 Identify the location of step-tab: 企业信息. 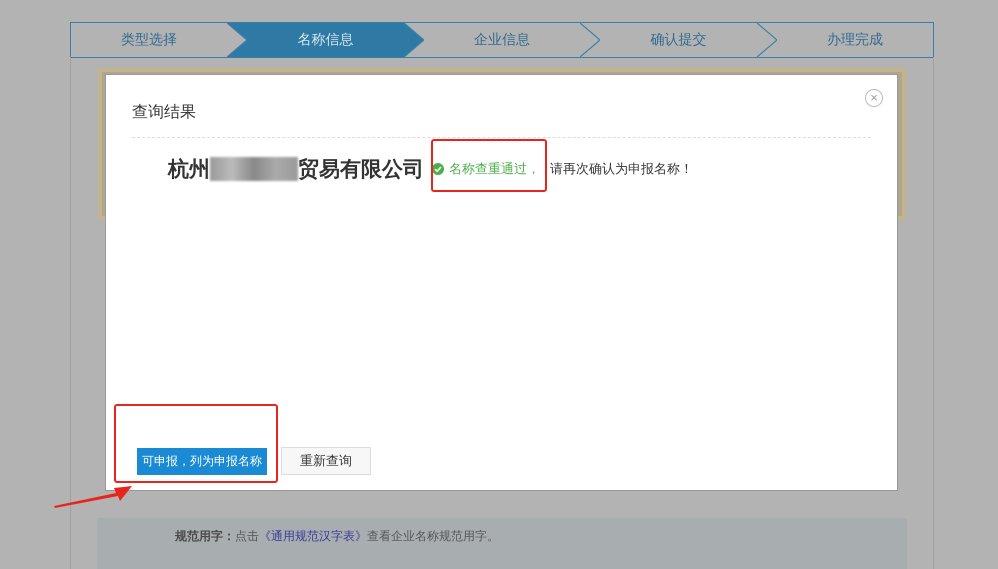
(502, 40).